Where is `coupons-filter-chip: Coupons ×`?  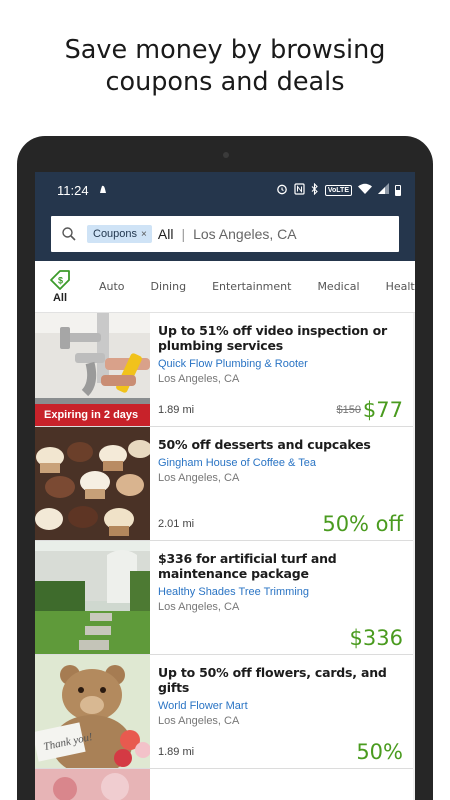 coupons-filter-chip: Coupons × is located at coordinates (119, 234).